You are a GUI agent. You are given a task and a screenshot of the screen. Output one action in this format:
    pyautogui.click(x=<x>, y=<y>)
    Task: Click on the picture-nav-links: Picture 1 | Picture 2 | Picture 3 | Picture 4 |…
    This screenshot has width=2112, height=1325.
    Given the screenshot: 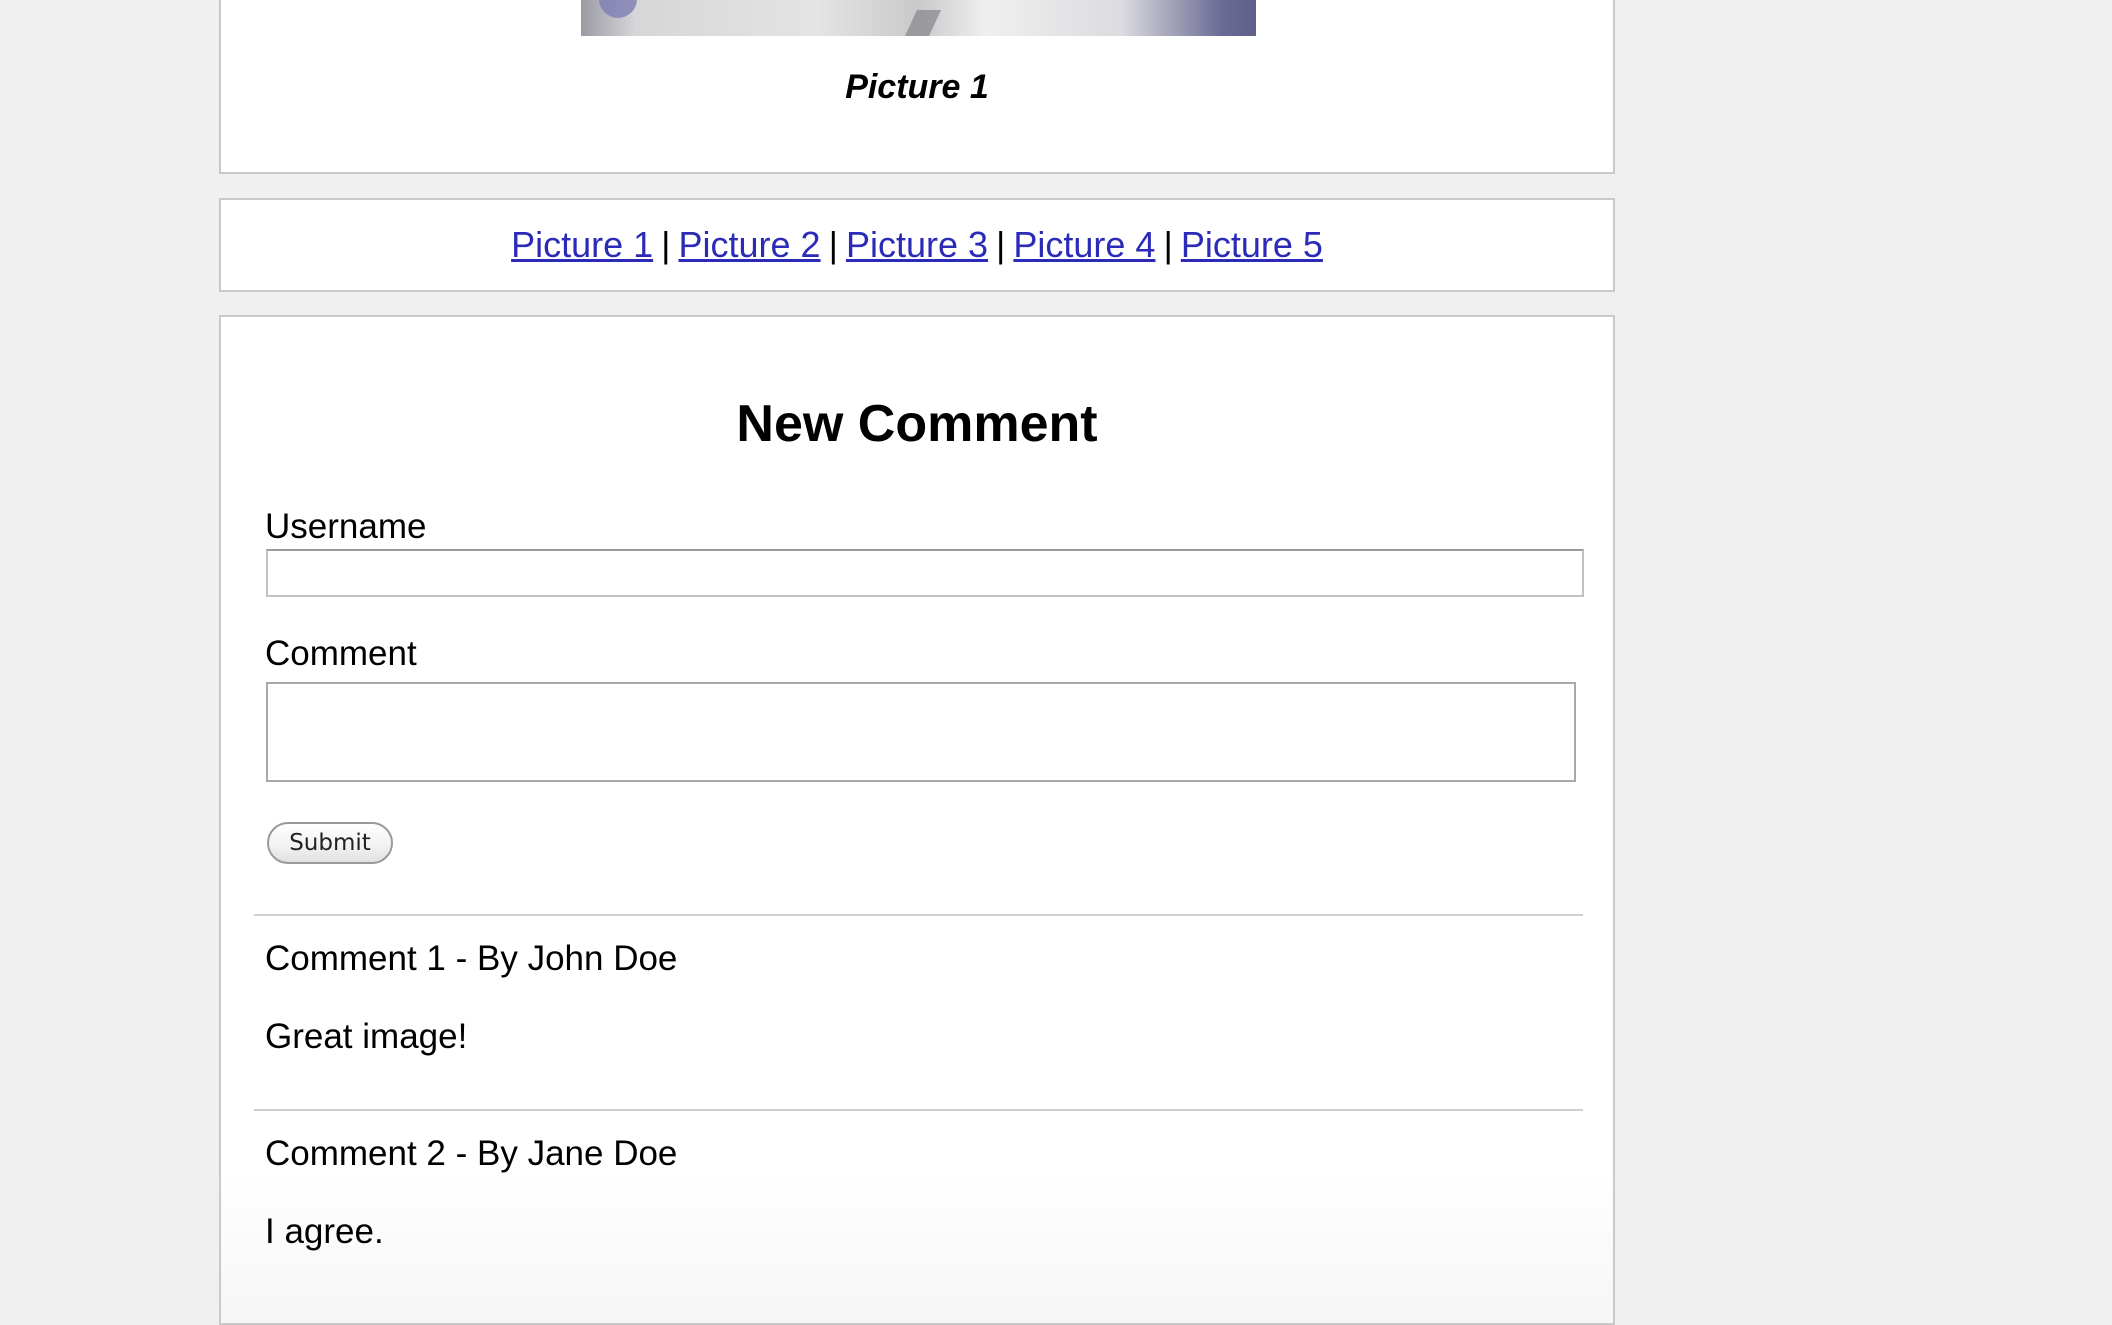 What is the action you would take?
    pyautogui.click(x=917, y=245)
    